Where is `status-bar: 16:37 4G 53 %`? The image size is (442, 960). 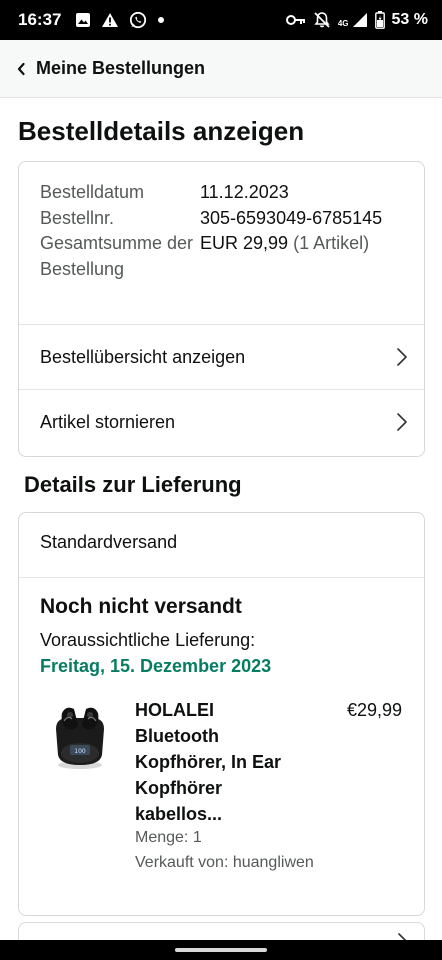
status-bar: 16:37 4G 53 % is located at coordinates (221, 20).